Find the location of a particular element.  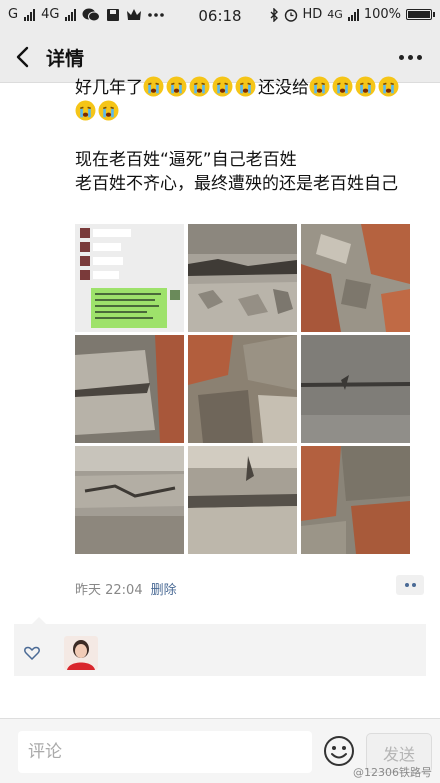

post-meta: 昨天 22:04 删除 is located at coordinates (126, 588).